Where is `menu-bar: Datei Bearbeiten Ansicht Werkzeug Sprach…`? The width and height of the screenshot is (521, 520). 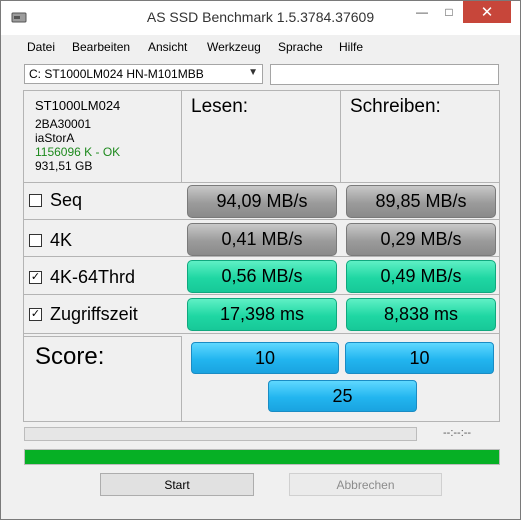
menu-bar: Datei Bearbeiten Ansicht Werkzeug Sprach… is located at coordinates (260, 47).